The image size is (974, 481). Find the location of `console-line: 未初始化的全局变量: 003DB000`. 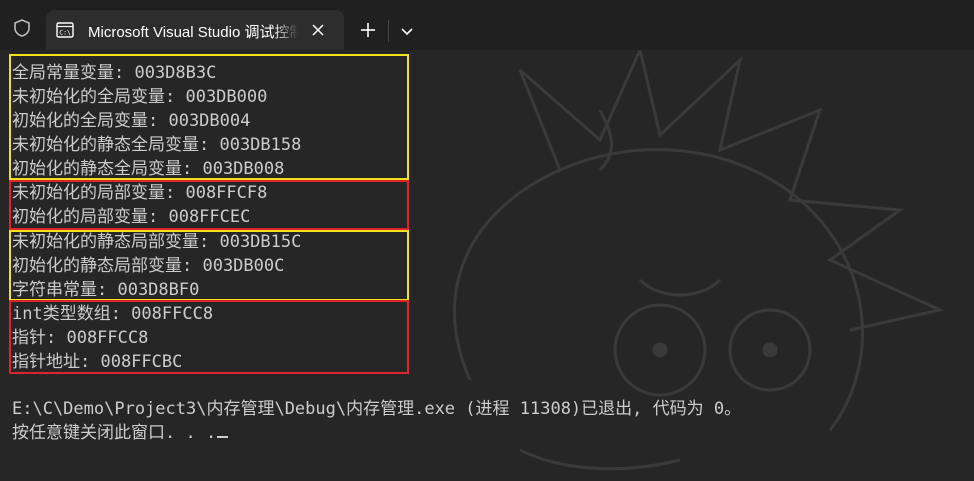

console-line: 未初始化的全局变量: 003DB000 is located at coordinates (140, 97).